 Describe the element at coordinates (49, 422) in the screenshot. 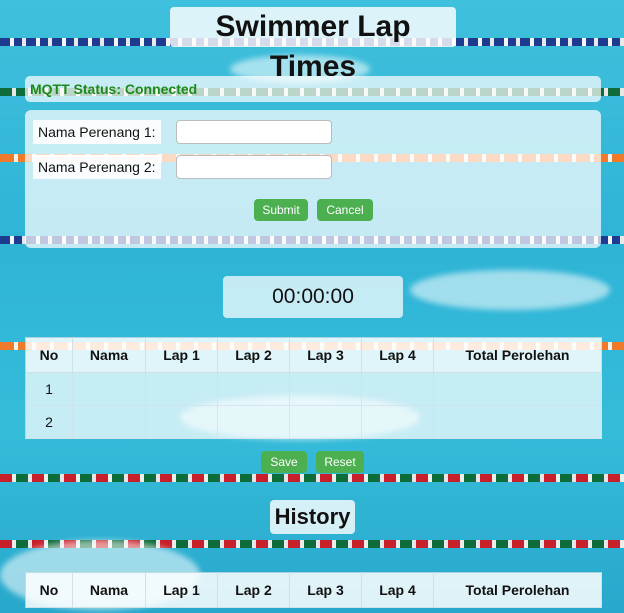

I see `table-cell: 2` at that location.